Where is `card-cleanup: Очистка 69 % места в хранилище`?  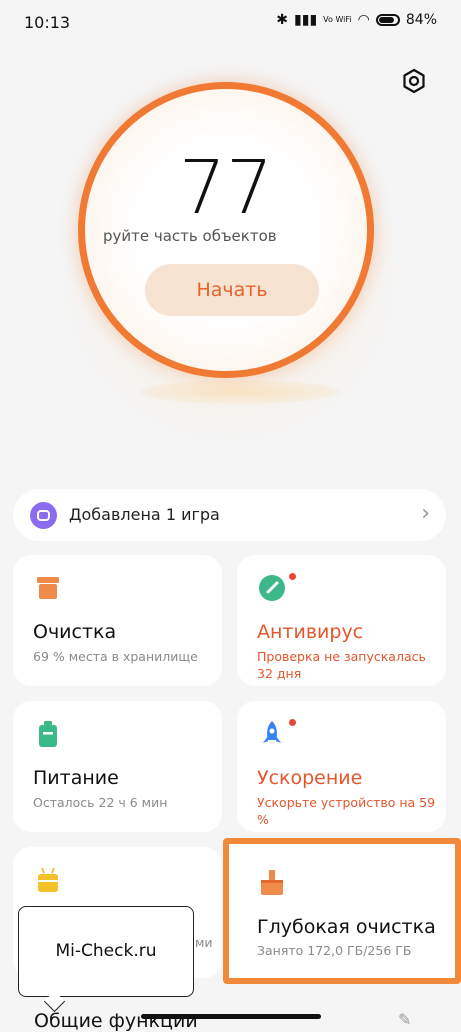 card-cleanup: Очистка 69 % места в хранилище is located at coordinates (117, 620).